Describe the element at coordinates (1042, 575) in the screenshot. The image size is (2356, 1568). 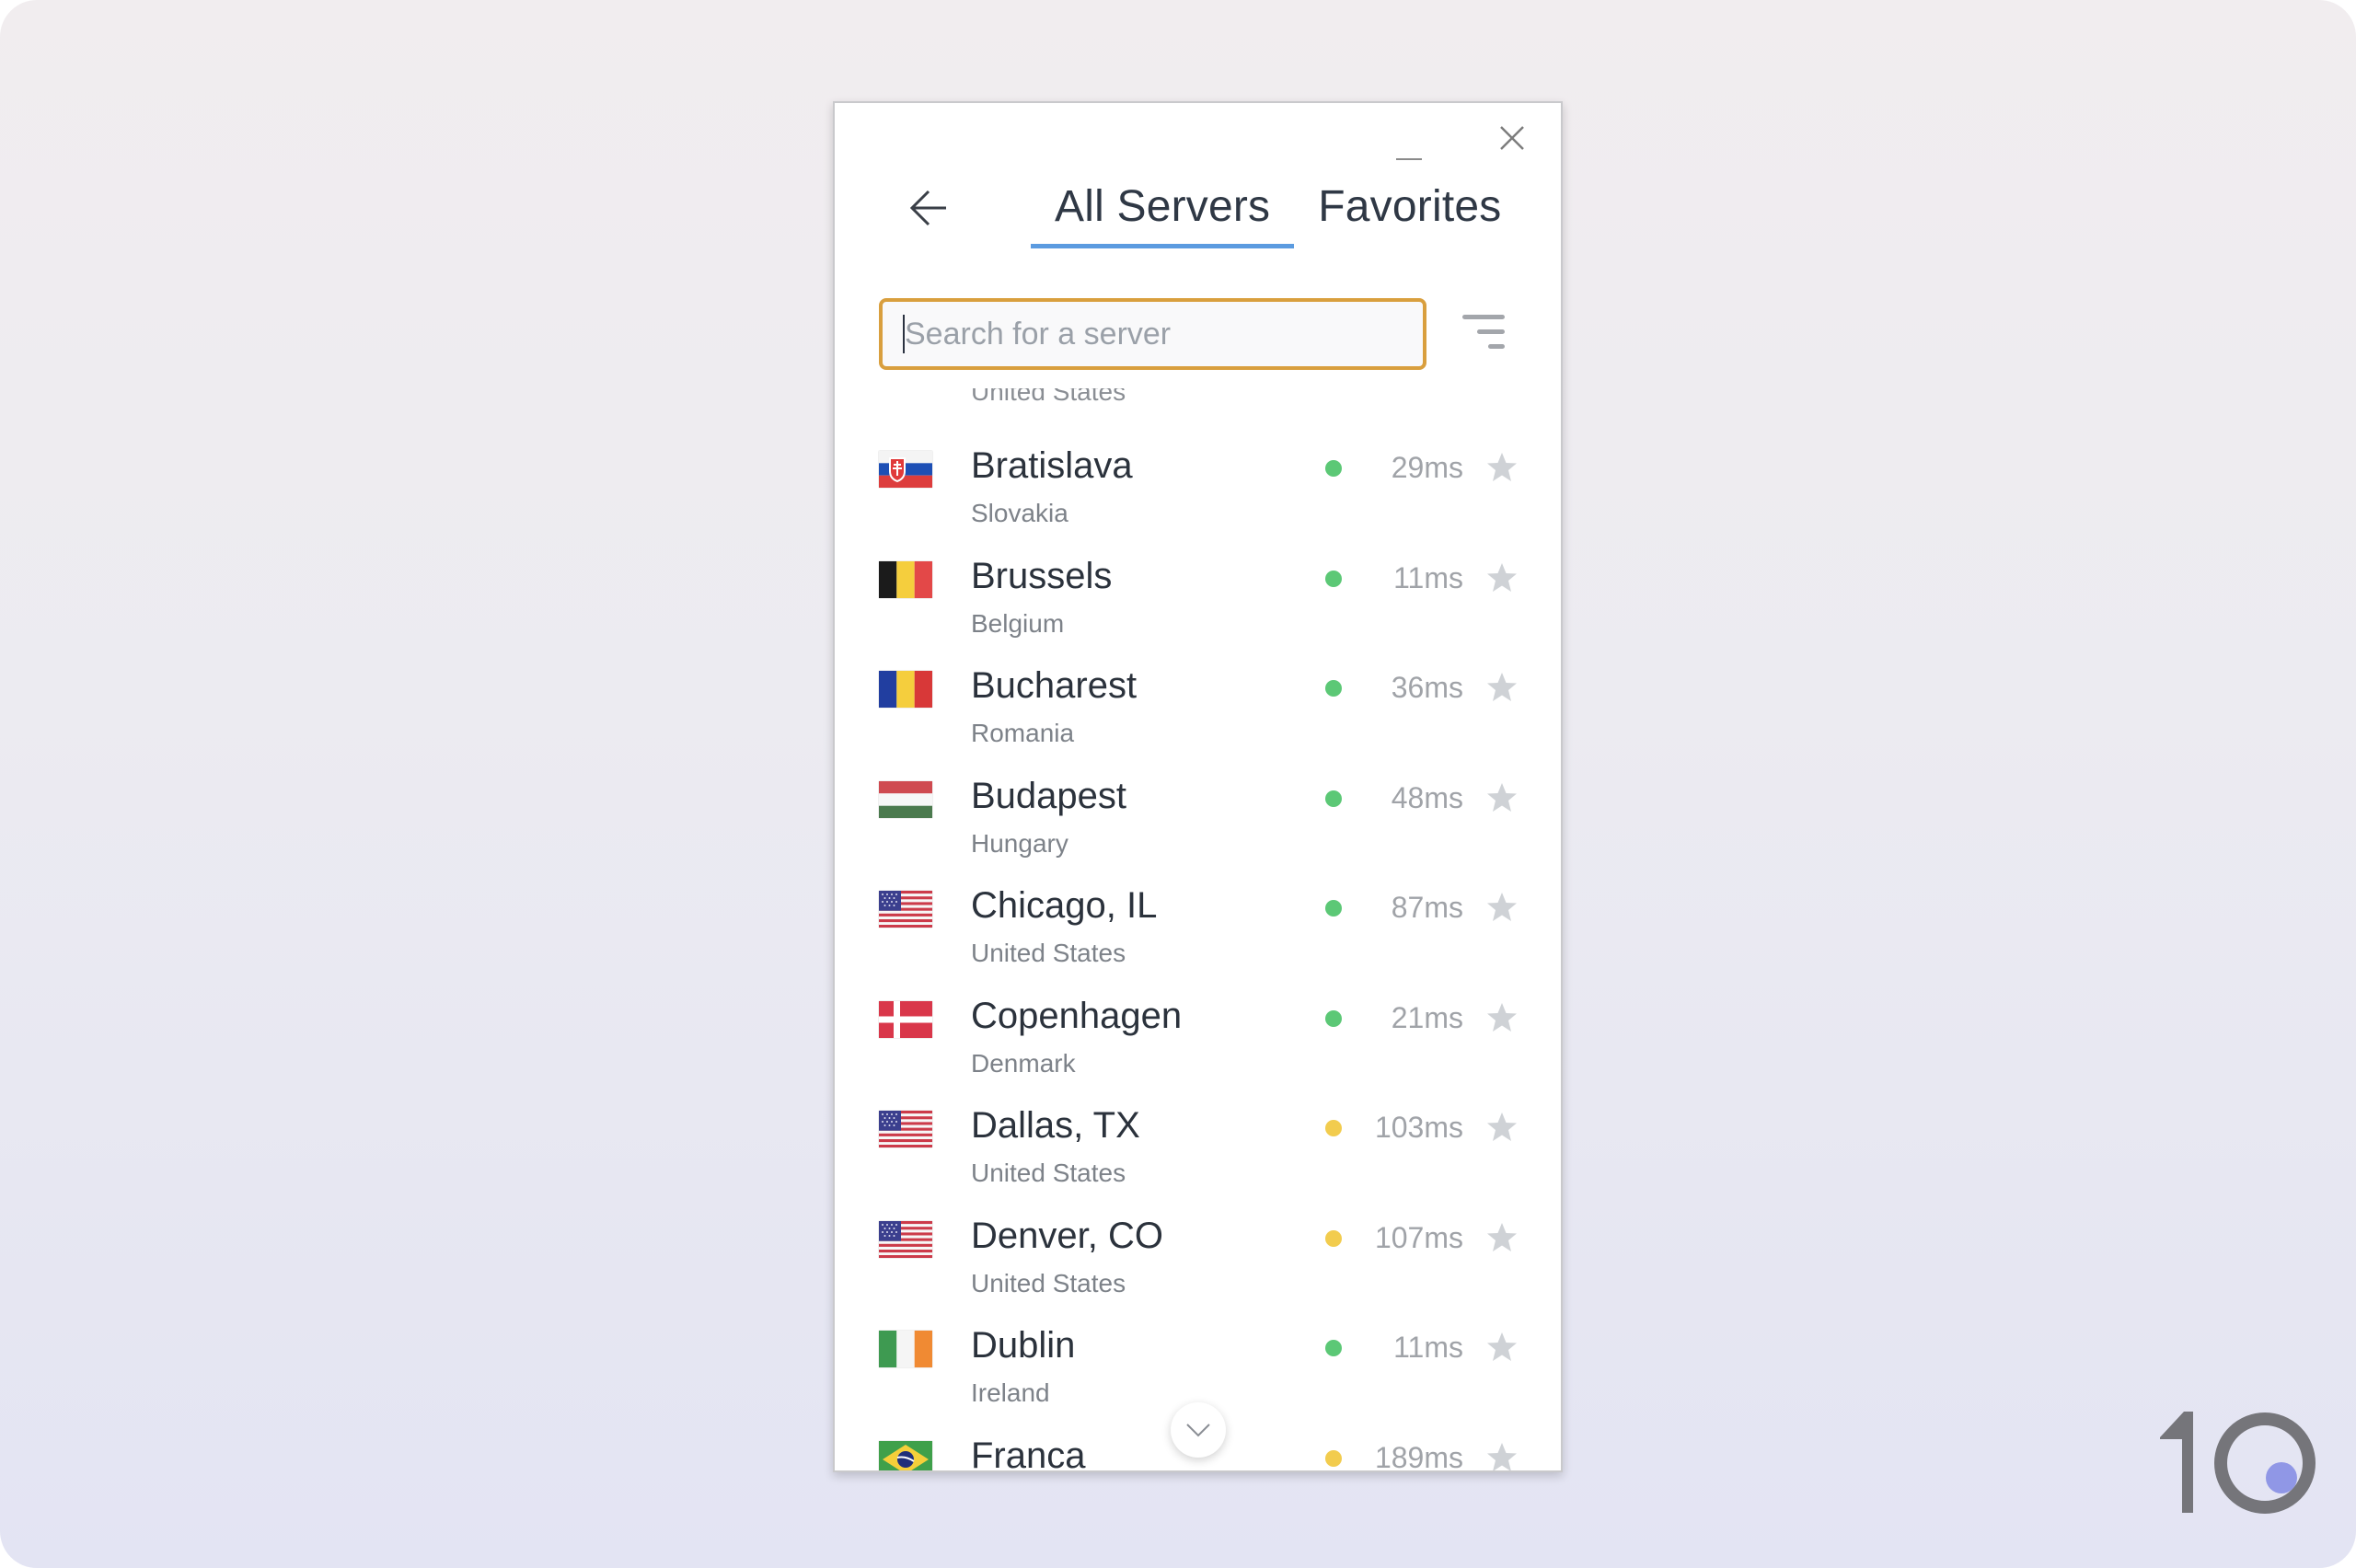
I see `server-city: Brussels` at that location.